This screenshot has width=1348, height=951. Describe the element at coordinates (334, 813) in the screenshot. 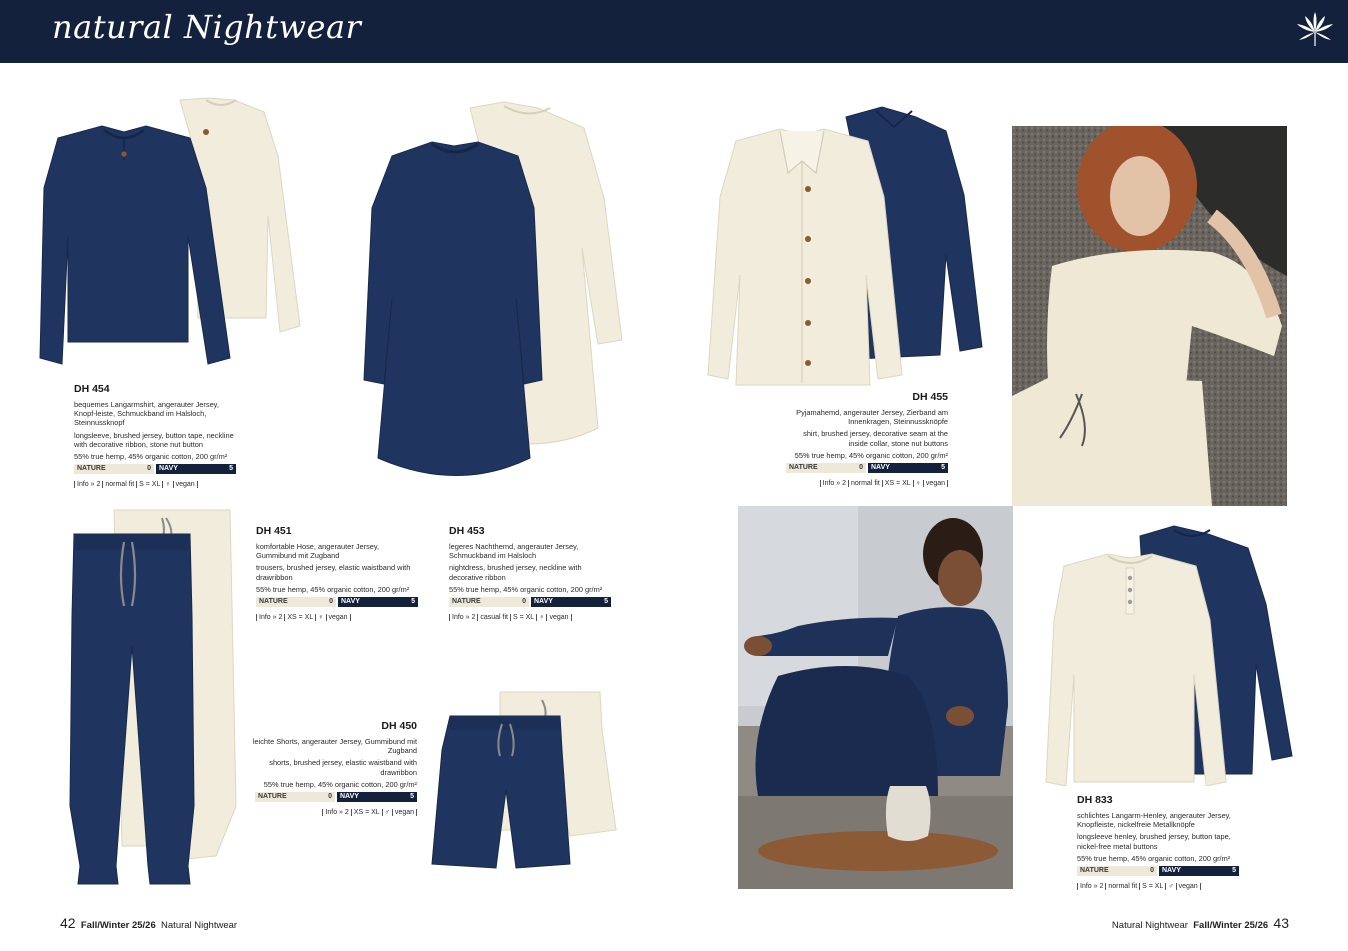

I see `product-attributes: Info » 2 XS = XL ♂ vegan` at that location.